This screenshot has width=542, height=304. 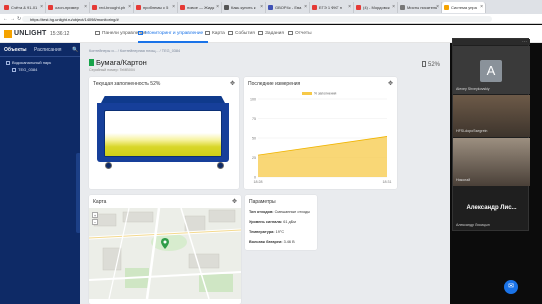 What do you see at coordinates (75, 50) in the screenshot?
I see `search-icon: 🔍` at bounding box center [75, 50].